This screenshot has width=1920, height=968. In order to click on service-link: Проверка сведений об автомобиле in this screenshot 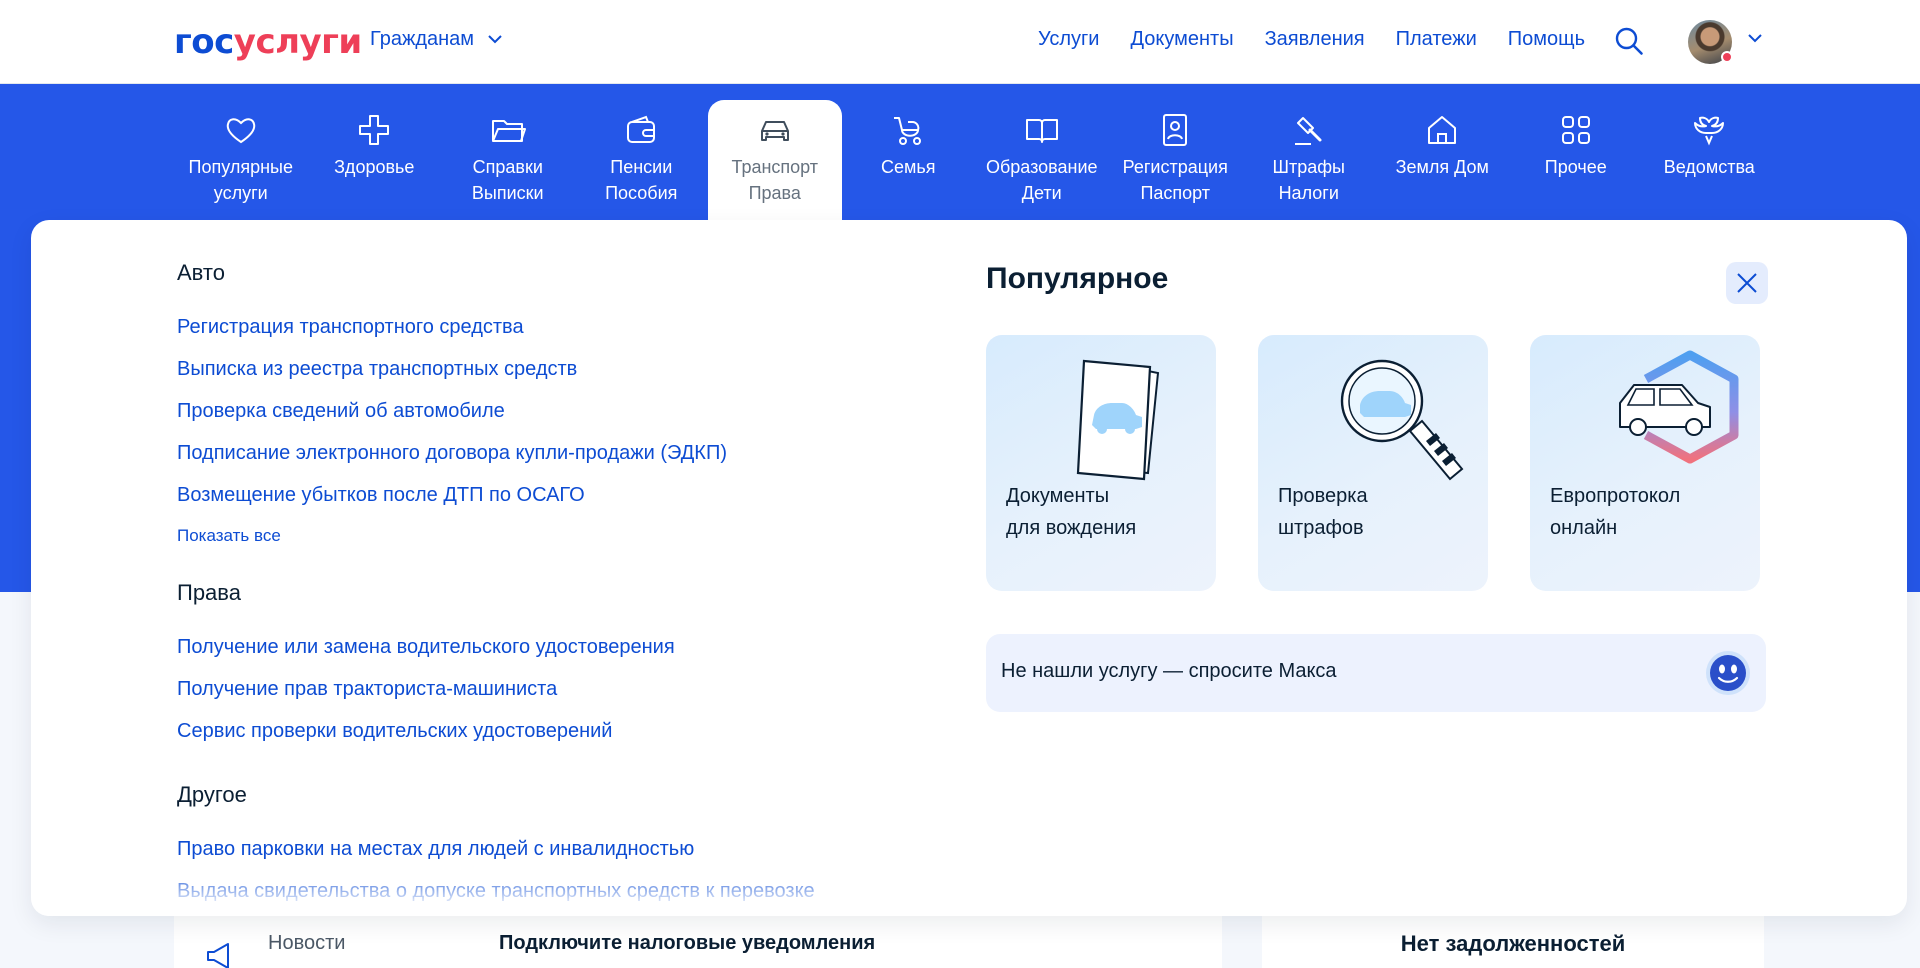, I will do `click(557, 411)`.